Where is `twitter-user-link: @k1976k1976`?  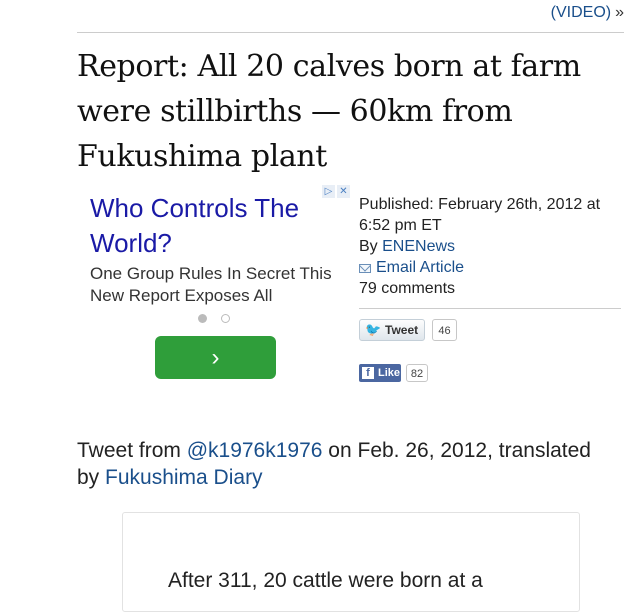 twitter-user-link: @k1976k1976 is located at coordinates (255, 450).